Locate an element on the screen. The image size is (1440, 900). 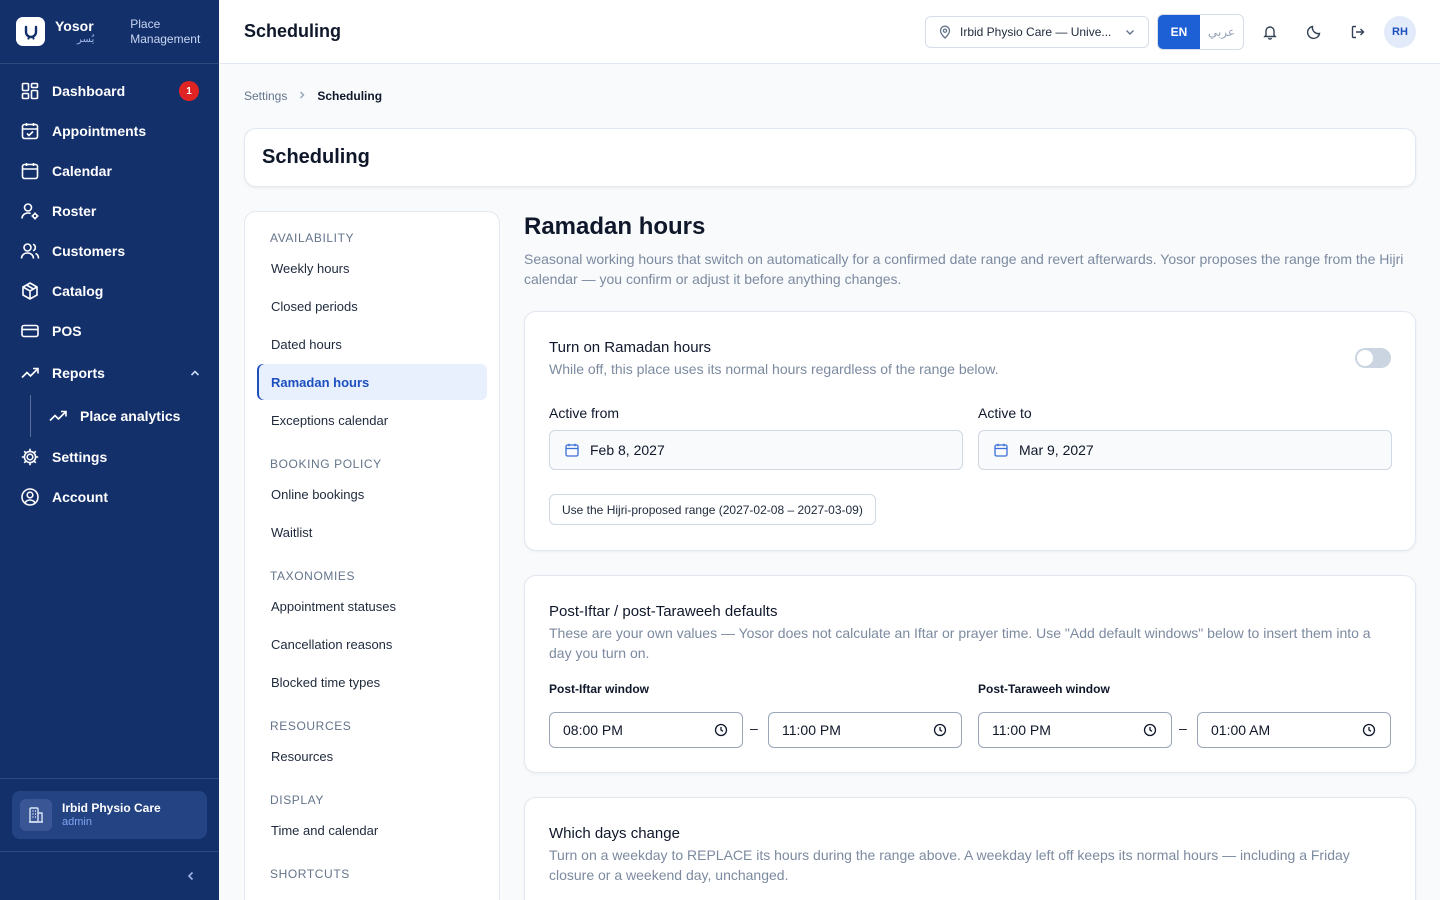
gear-icon is located at coordinates (30, 457).